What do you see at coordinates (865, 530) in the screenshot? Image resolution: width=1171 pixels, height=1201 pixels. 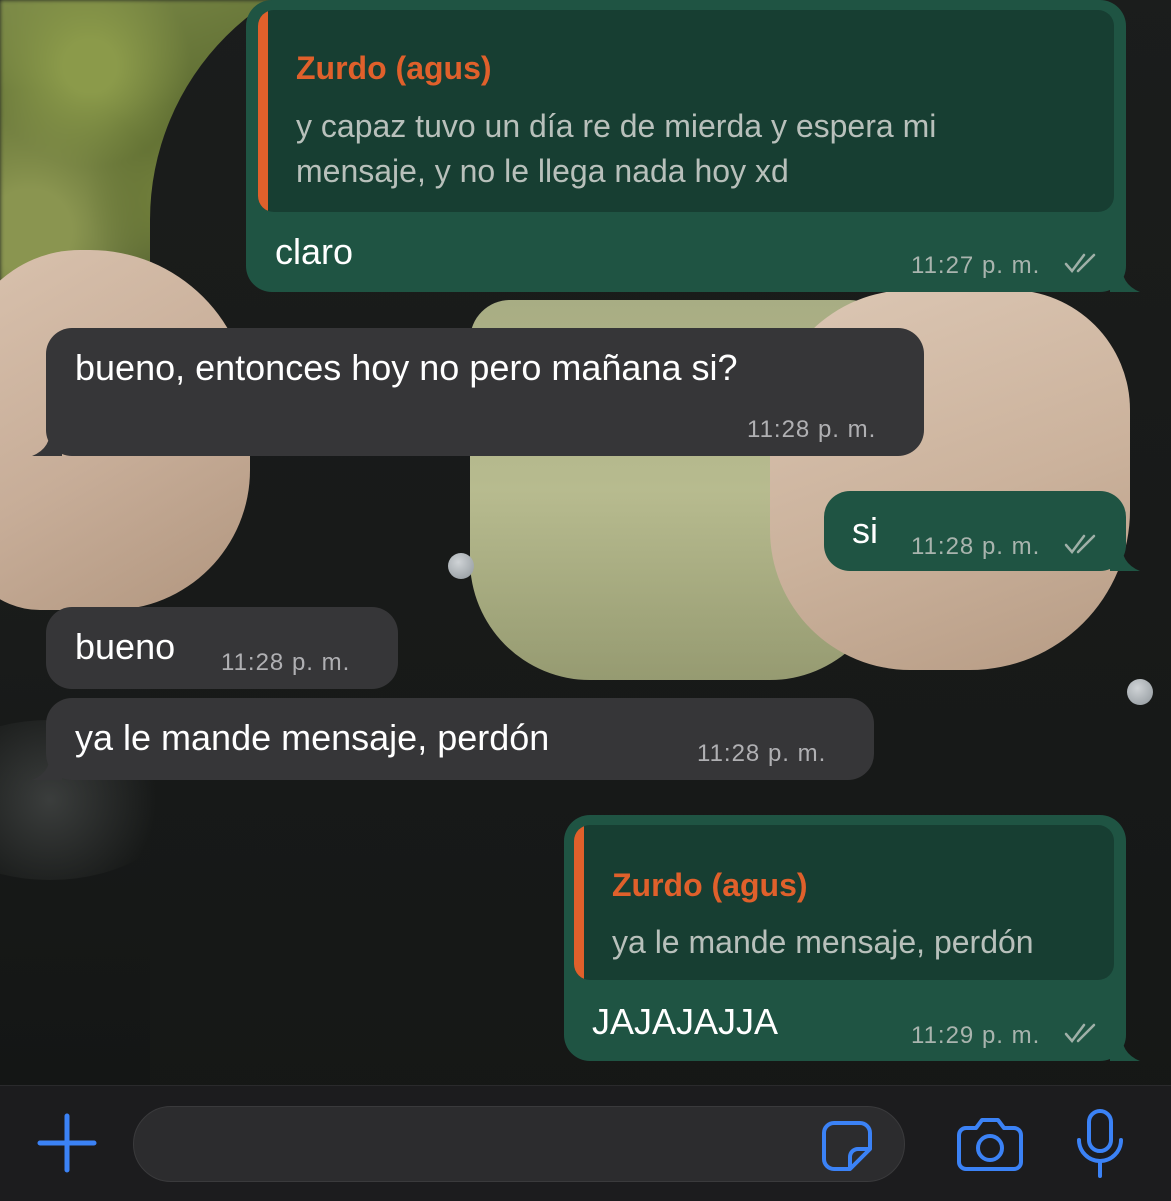 I see `message-text: si` at bounding box center [865, 530].